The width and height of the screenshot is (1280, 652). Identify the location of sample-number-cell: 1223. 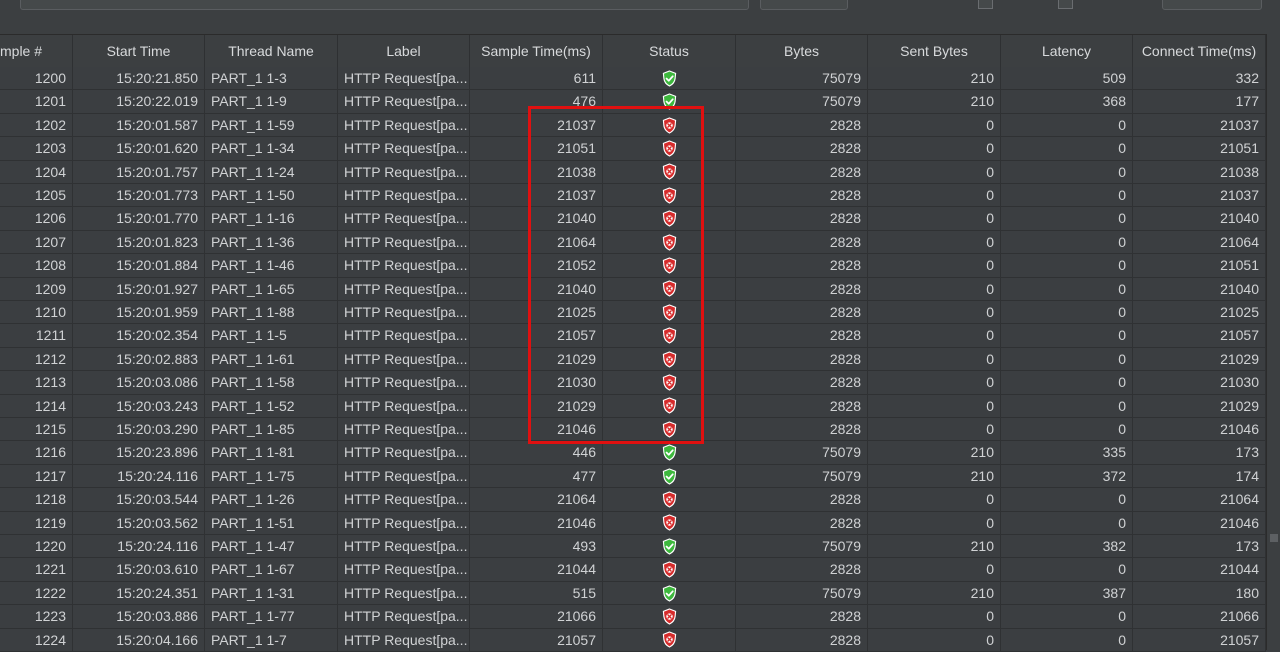
(36, 617).